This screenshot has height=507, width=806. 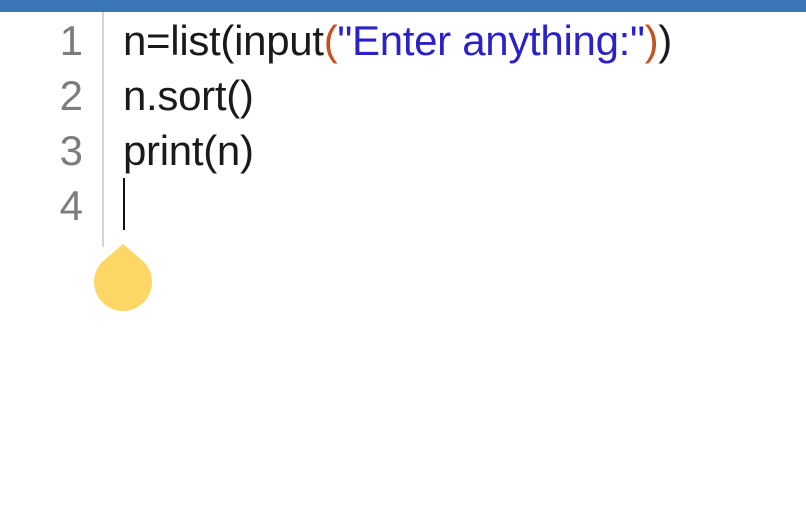 What do you see at coordinates (188, 151) in the screenshot?
I see `code-text: print(n)` at bounding box center [188, 151].